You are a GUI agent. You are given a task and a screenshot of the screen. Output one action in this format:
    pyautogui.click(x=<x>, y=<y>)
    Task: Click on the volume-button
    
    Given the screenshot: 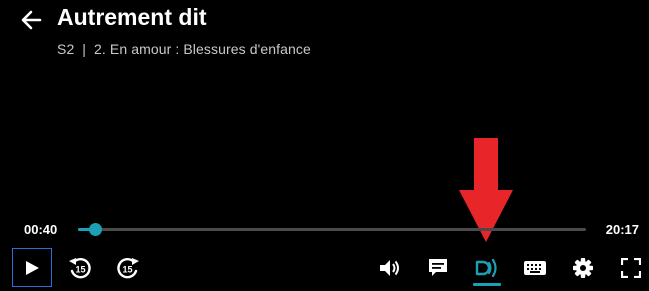 What is the action you would take?
    pyautogui.click(x=390, y=268)
    